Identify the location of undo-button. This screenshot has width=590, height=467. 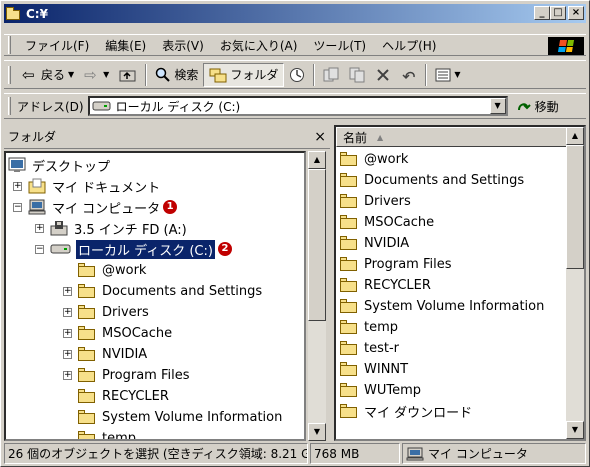
(409, 75).